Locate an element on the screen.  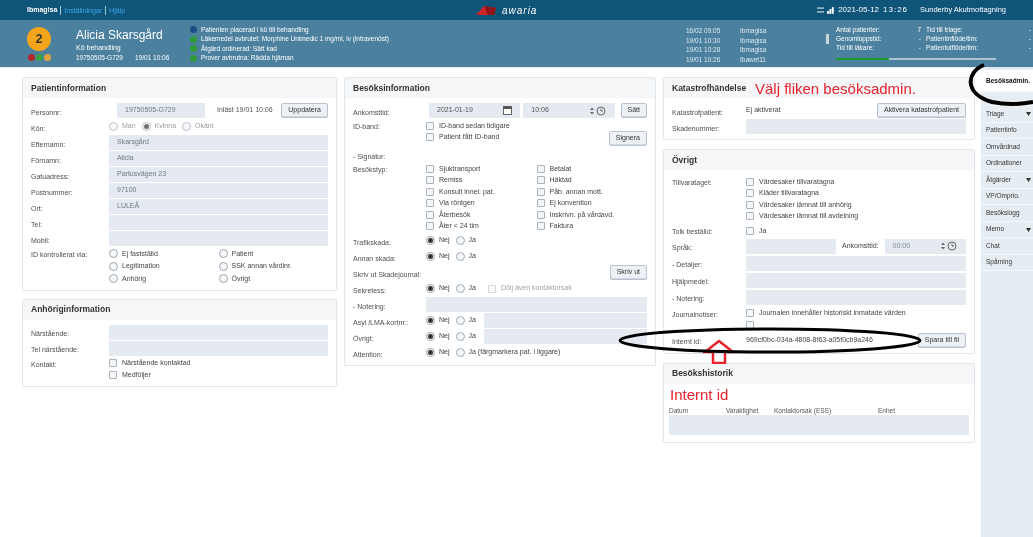
panel-title: Besöksinformation is located at coordinates (391, 88).